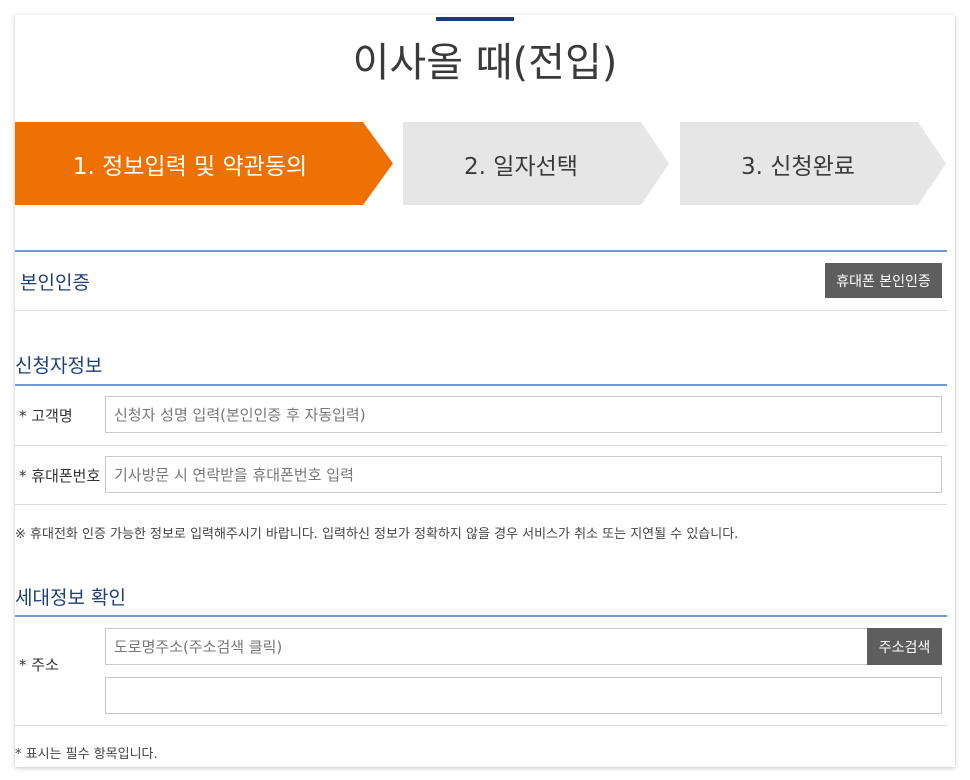 This screenshot has width=970, height=780. What do you see at coordinates (481, 310) in the screenshot?
I see `auth-bottom-divider` at bounding box center [481, 310].